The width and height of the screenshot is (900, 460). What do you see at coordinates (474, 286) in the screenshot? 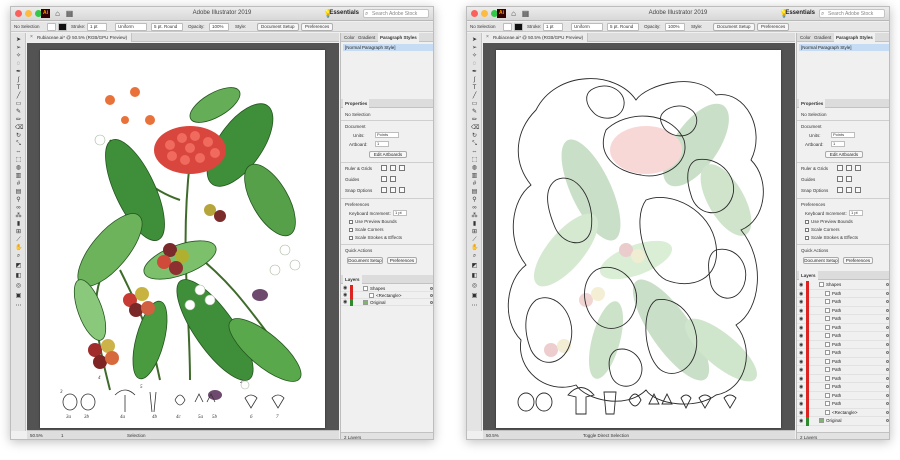
I see `drawing-mode-icon: ◎` at bounding box center [474, 286].